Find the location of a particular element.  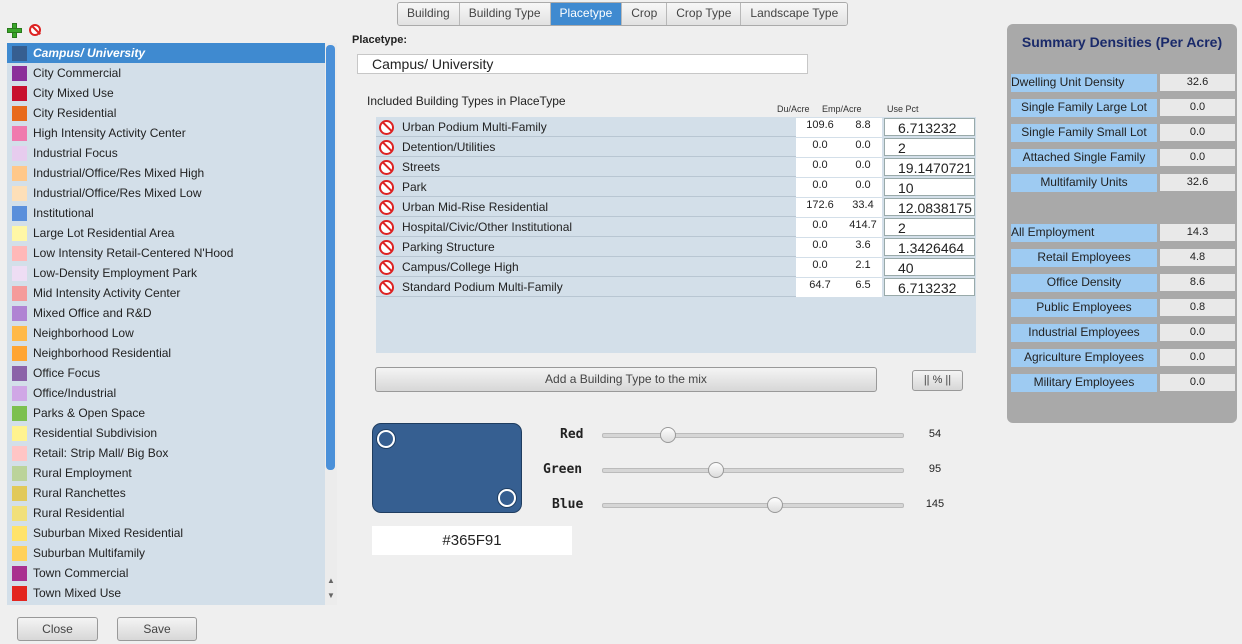

placetype-item-label: Campus/ University is located at coordinates (89, 53).